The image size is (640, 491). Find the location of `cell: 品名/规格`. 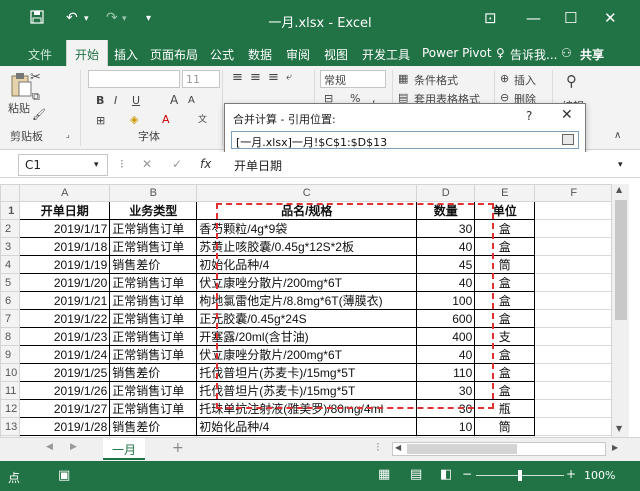

cell: 品名/规格 is located at coordinates (307, 210).